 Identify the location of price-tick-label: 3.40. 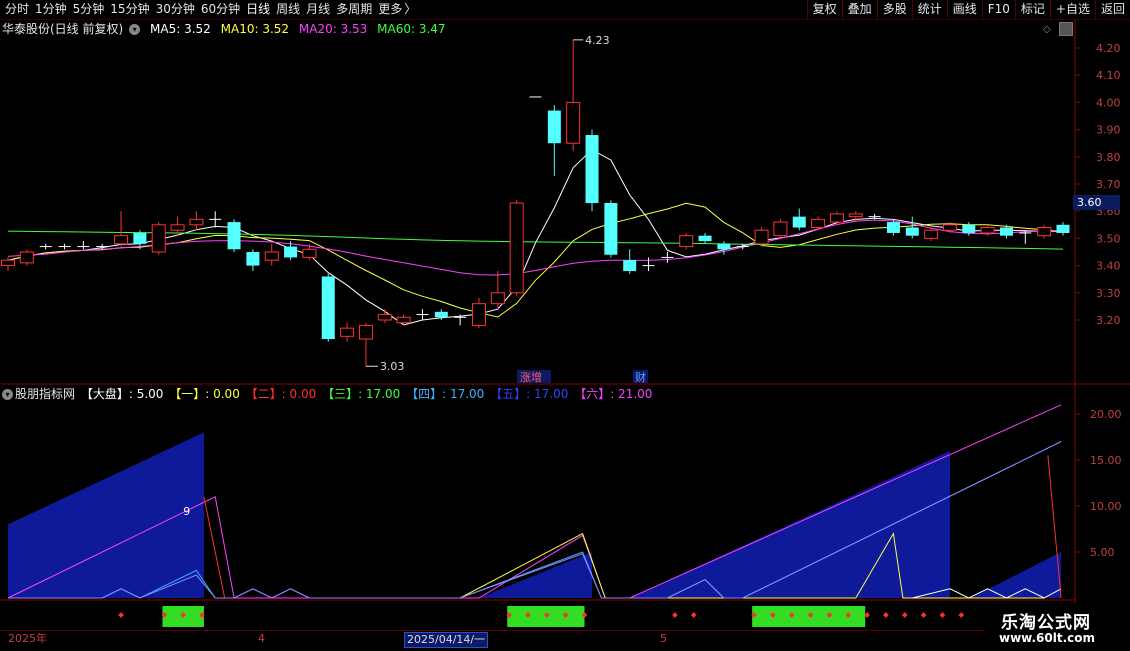
(1108, 266).